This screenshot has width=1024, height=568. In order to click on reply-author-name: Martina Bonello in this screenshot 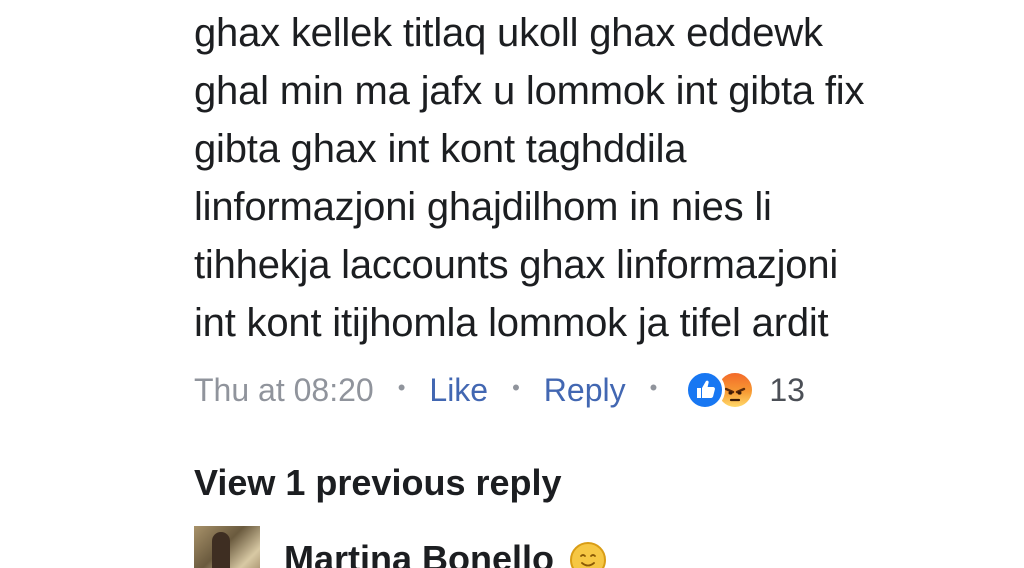, I will do `click(419, 553)`.